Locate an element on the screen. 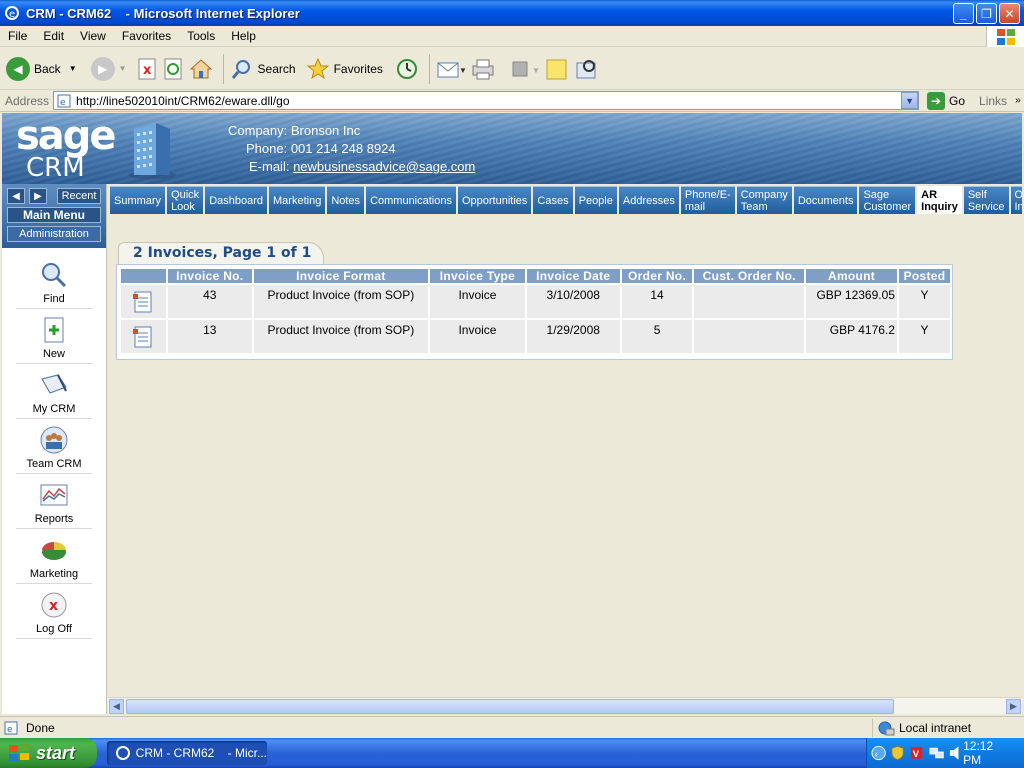 This screenshot has height=768, width=1024. forward-dropdown-icon: ▼ is located at coordinates (123, 68).